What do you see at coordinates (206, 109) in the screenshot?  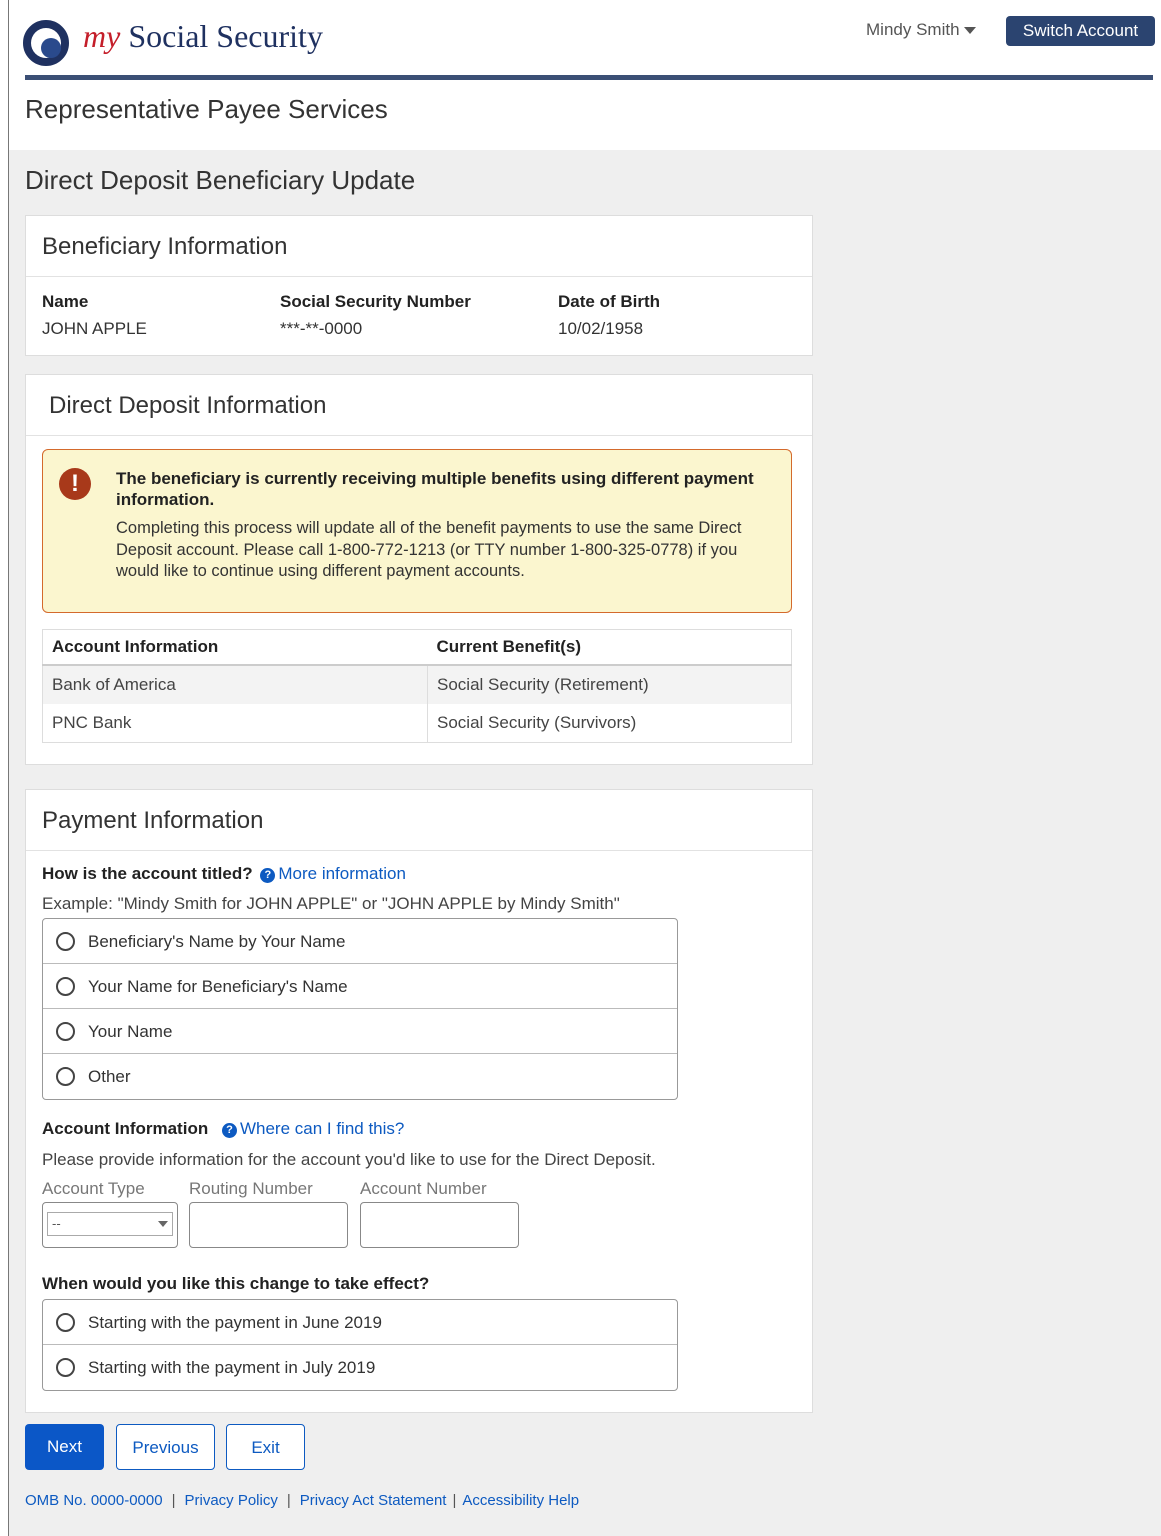 I see `section-title: Representative Payee Services` at bounding box center [206, 109].